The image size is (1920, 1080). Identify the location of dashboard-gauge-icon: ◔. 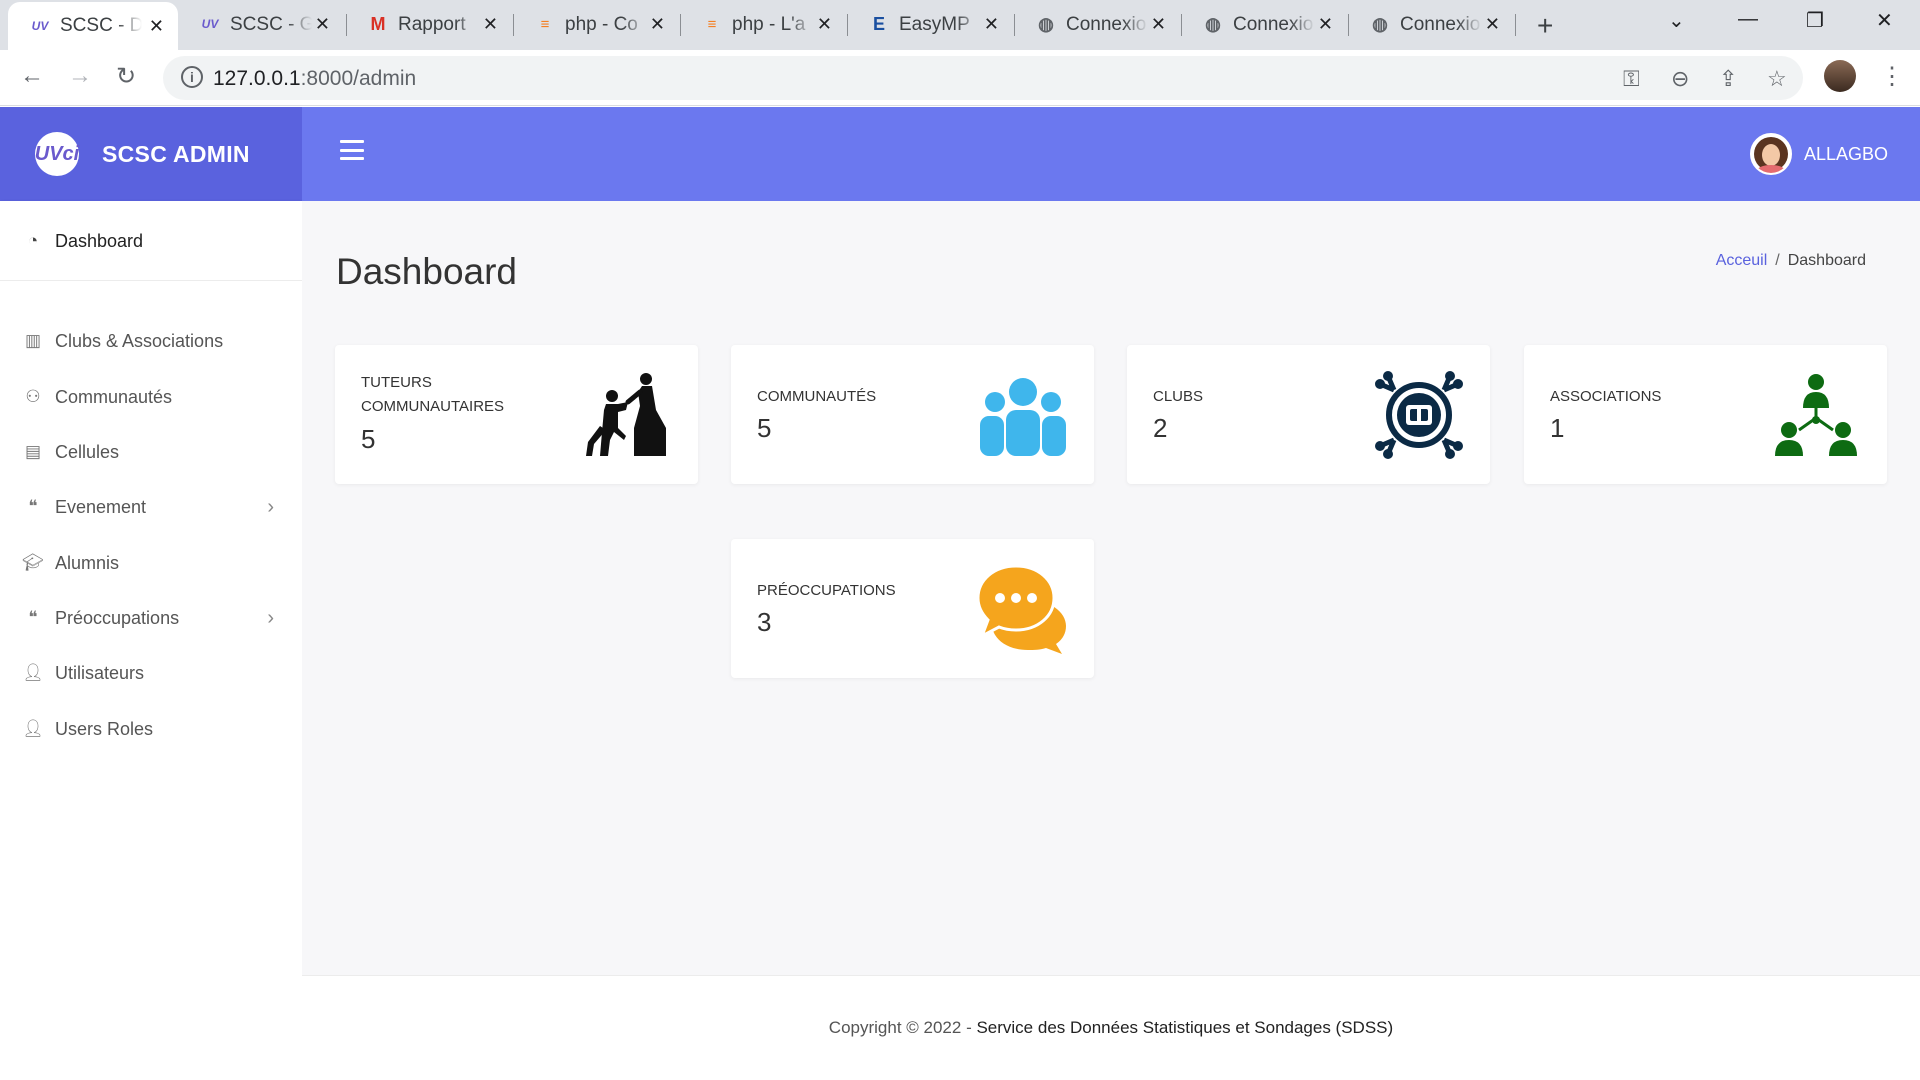
(33, 240).